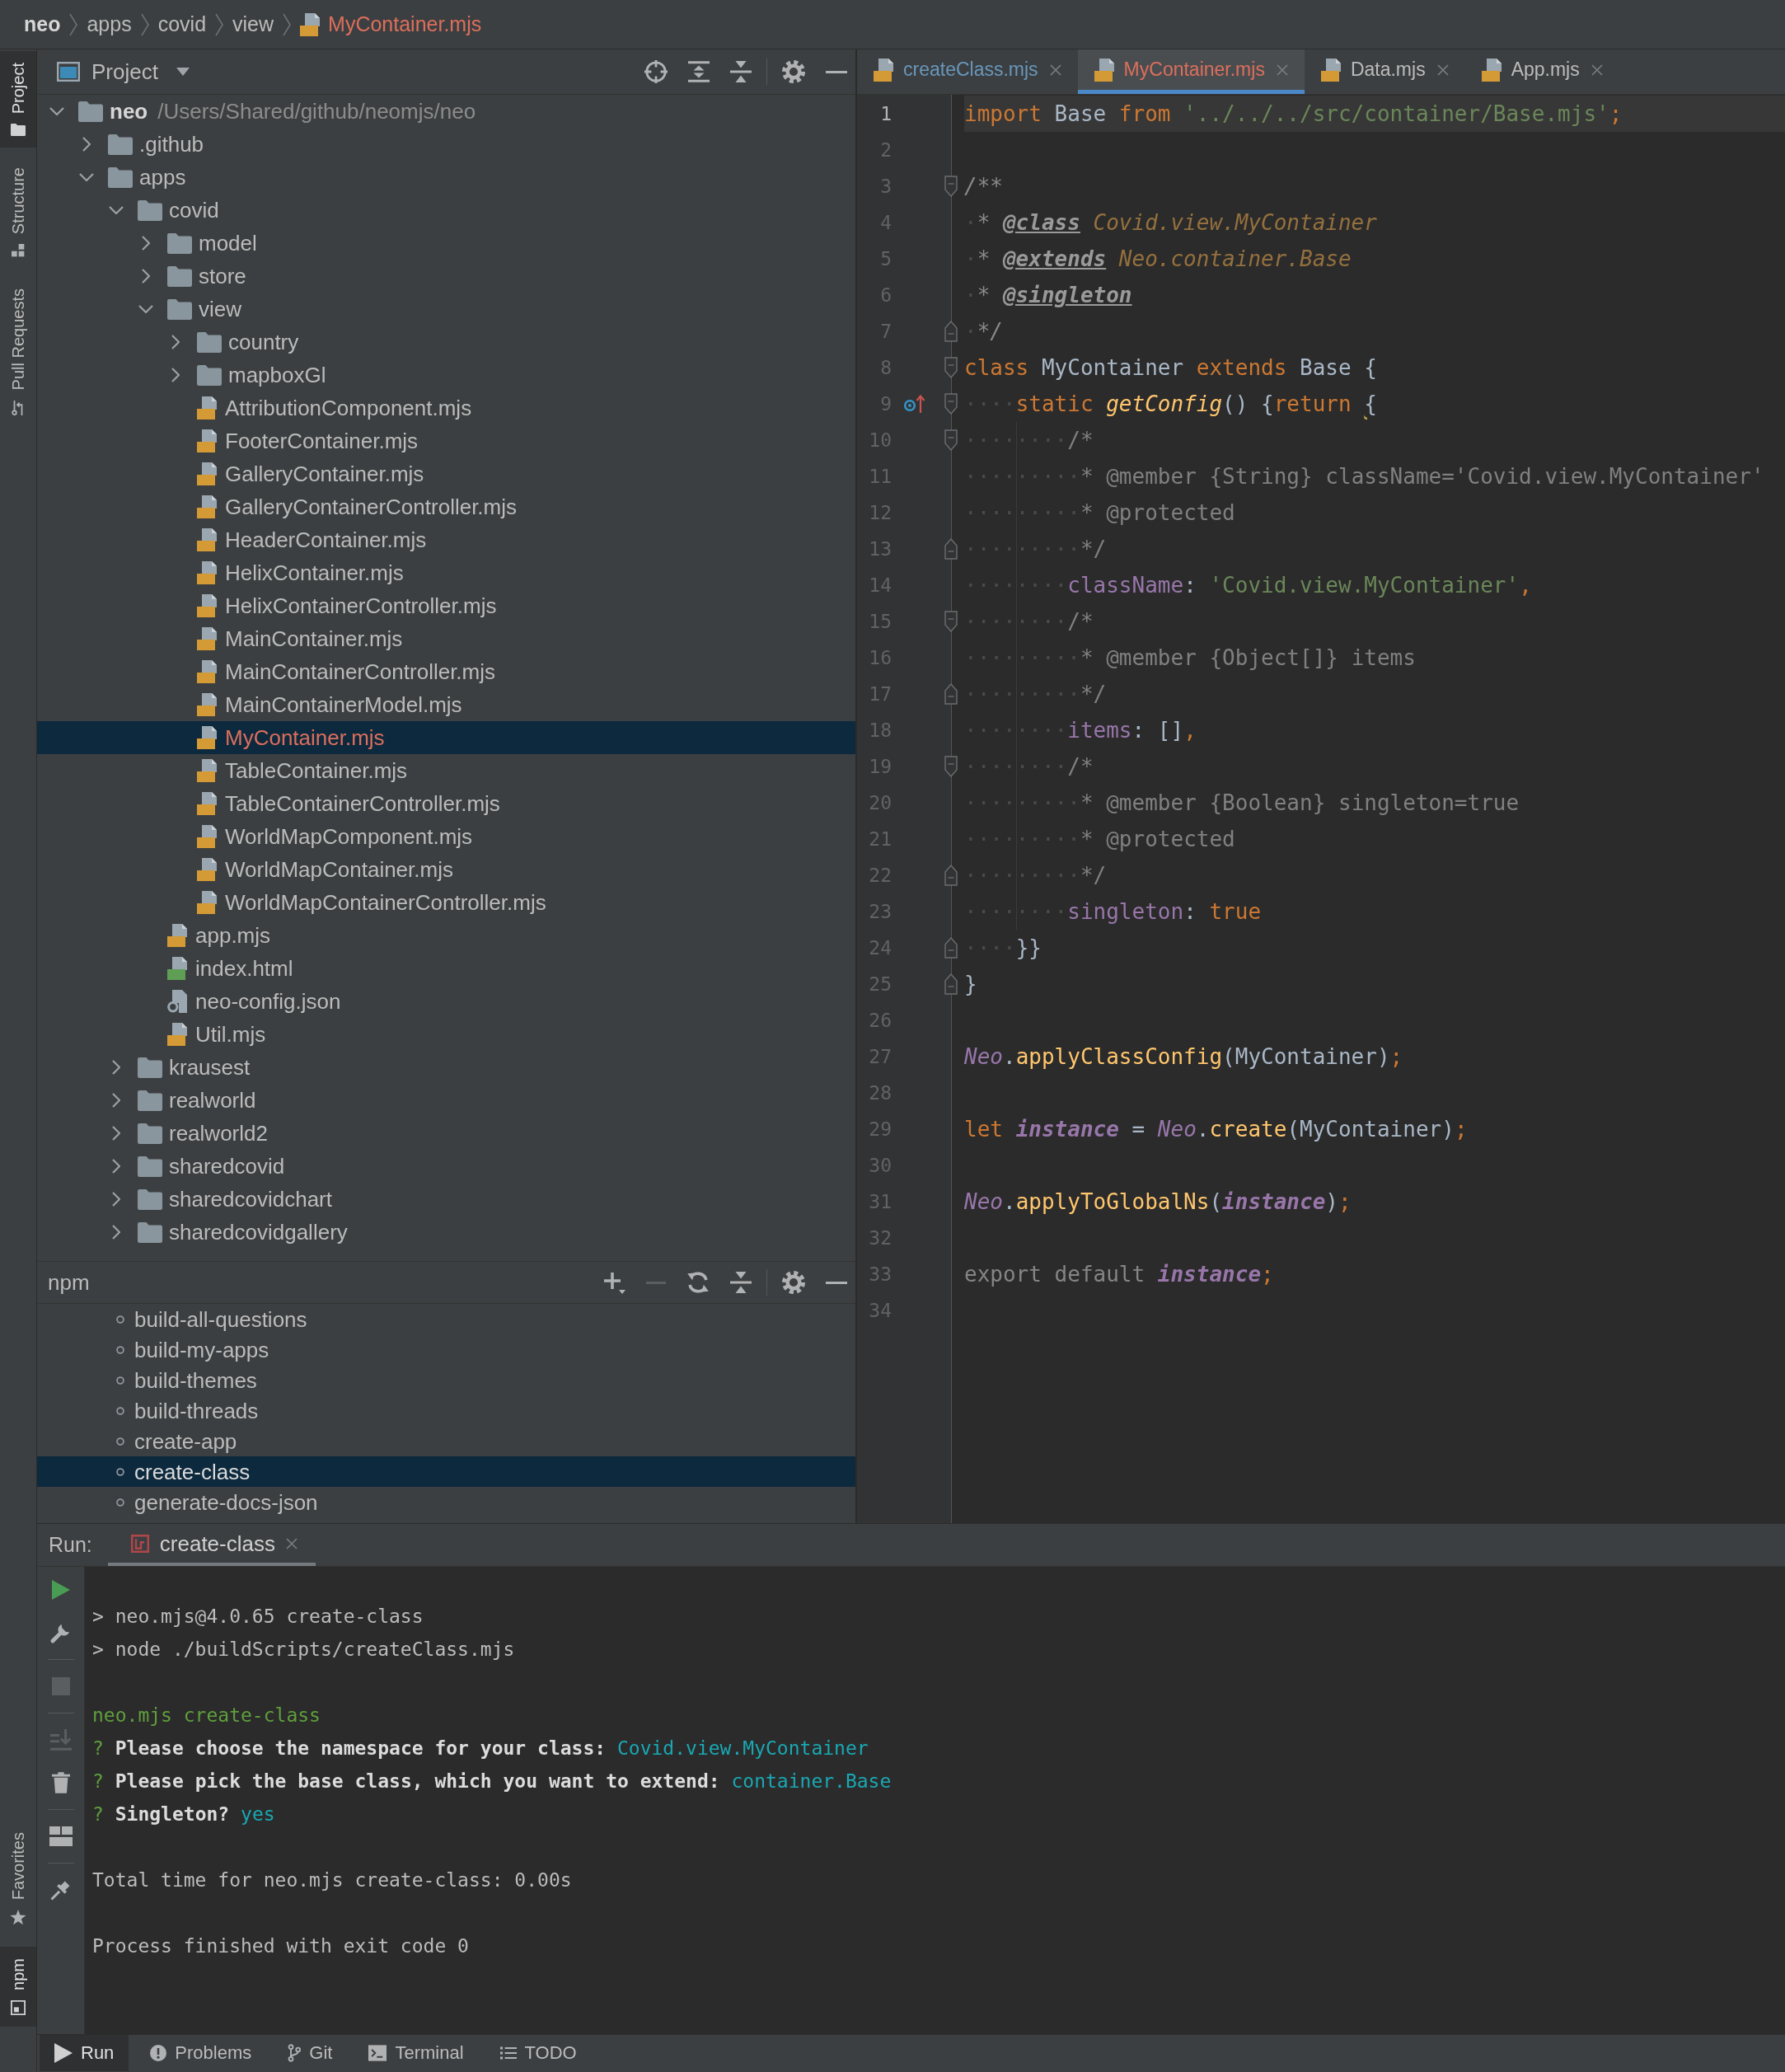  Describe the element at coordinates (446, 473) in the screenshot. I see `tree-item: GalleryContainer.mjs` at that location.